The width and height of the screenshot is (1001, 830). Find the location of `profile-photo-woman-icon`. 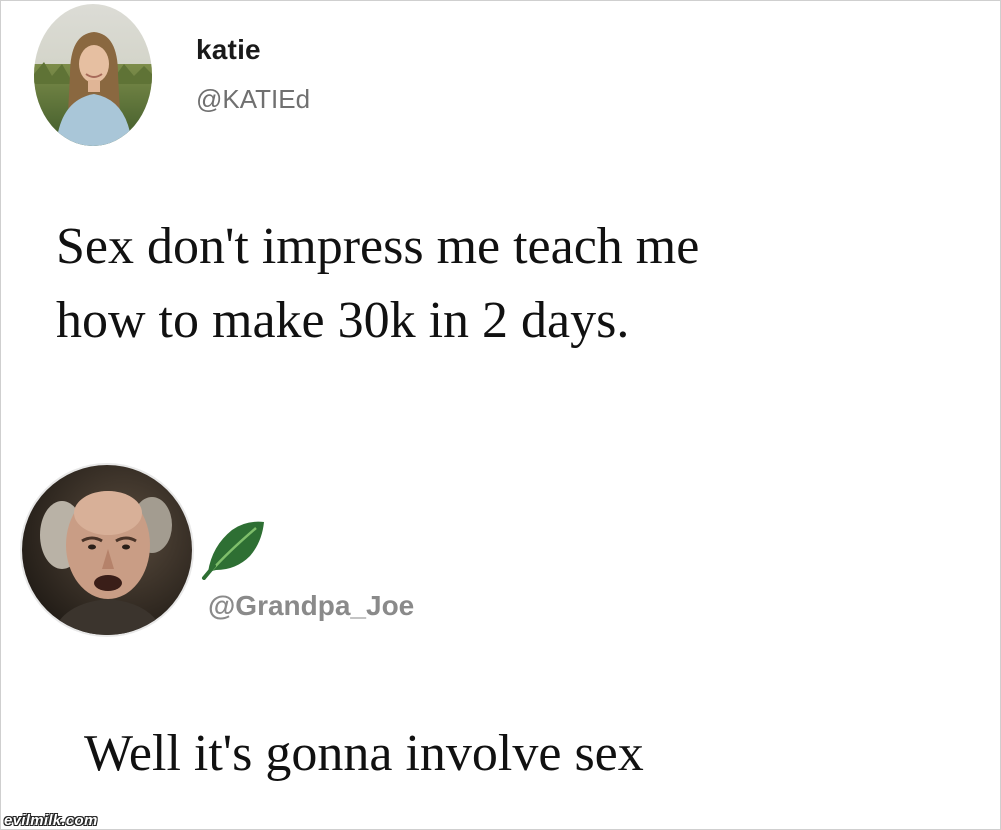

profile-photo-woman-icon is located at coordinates (93, 75).